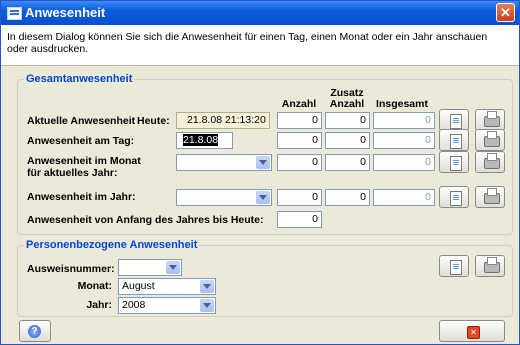 The image size is (520, 345). Describe the element at coordinates (81, 141) in the screenshot. I see `label-day-attendance: Anwesenheit am Tag:` at that location.